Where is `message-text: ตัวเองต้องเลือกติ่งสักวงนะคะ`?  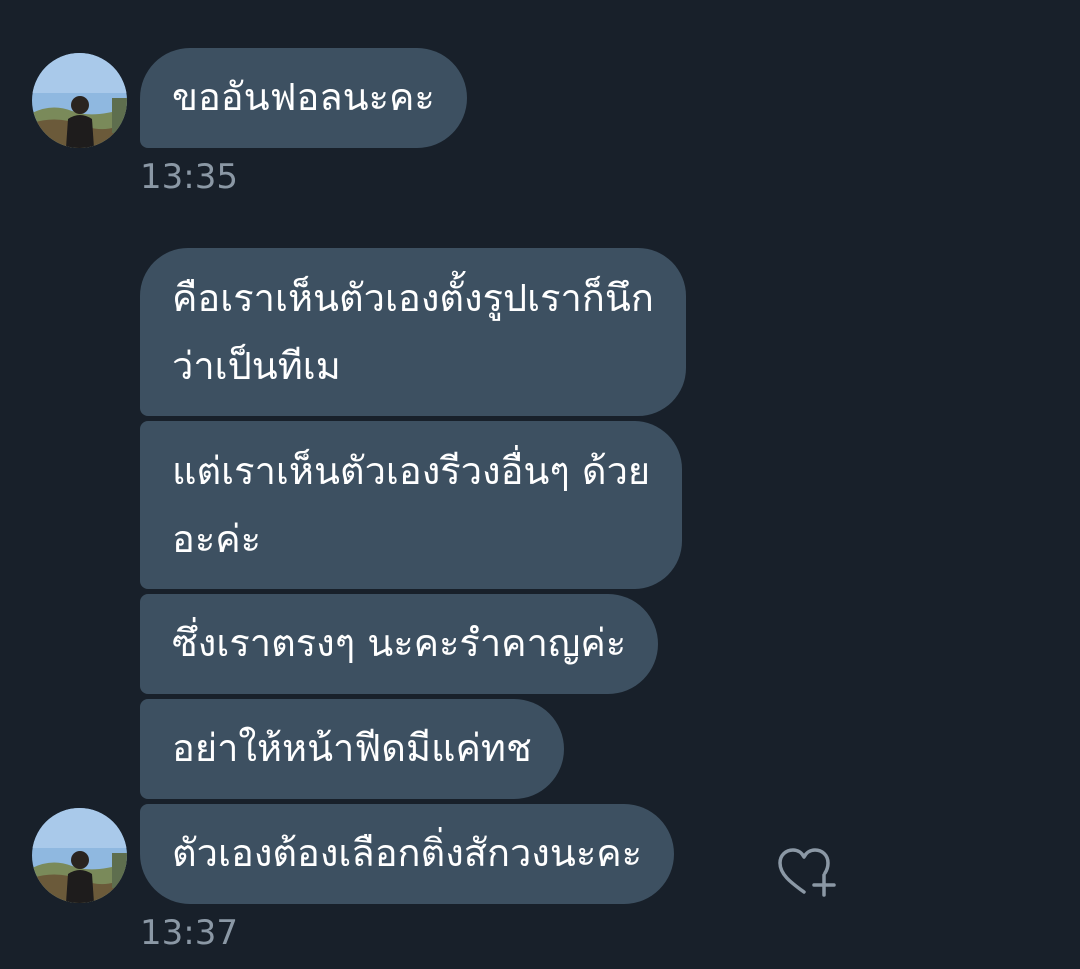
message-text: ตัวเองต้องเลือกติ่งสักวงนะคะ is located at coordinates (407, 853).